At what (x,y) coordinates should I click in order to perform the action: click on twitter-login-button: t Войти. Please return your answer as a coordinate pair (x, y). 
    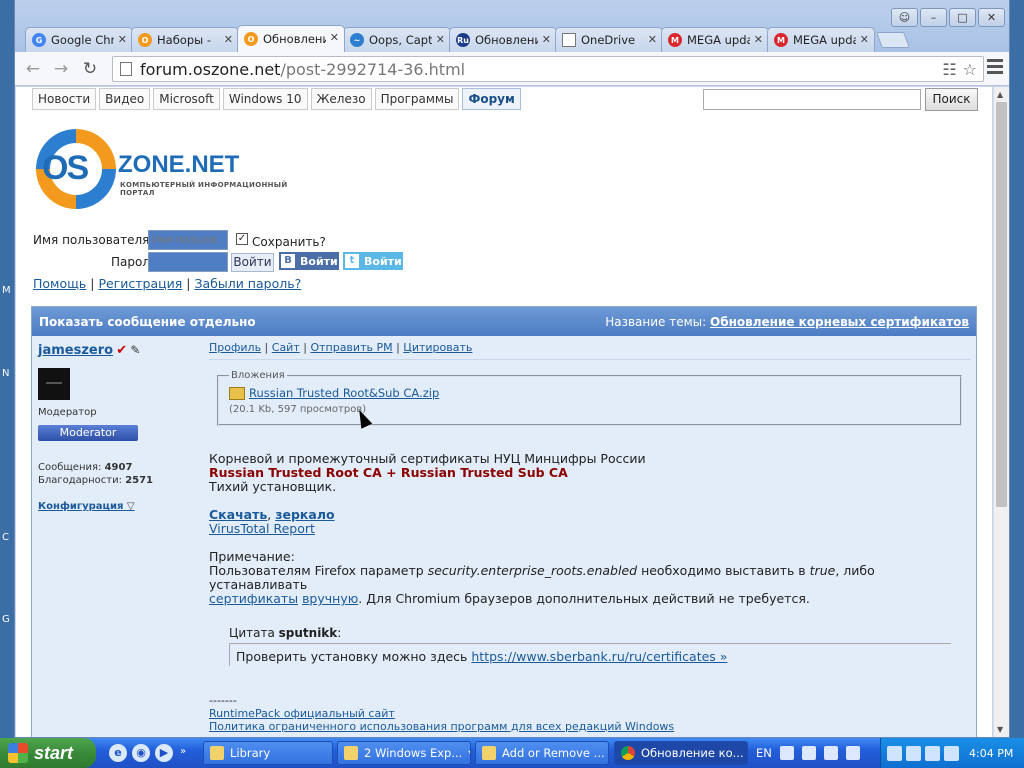
    Looking at the image, I should click on (373, 261).